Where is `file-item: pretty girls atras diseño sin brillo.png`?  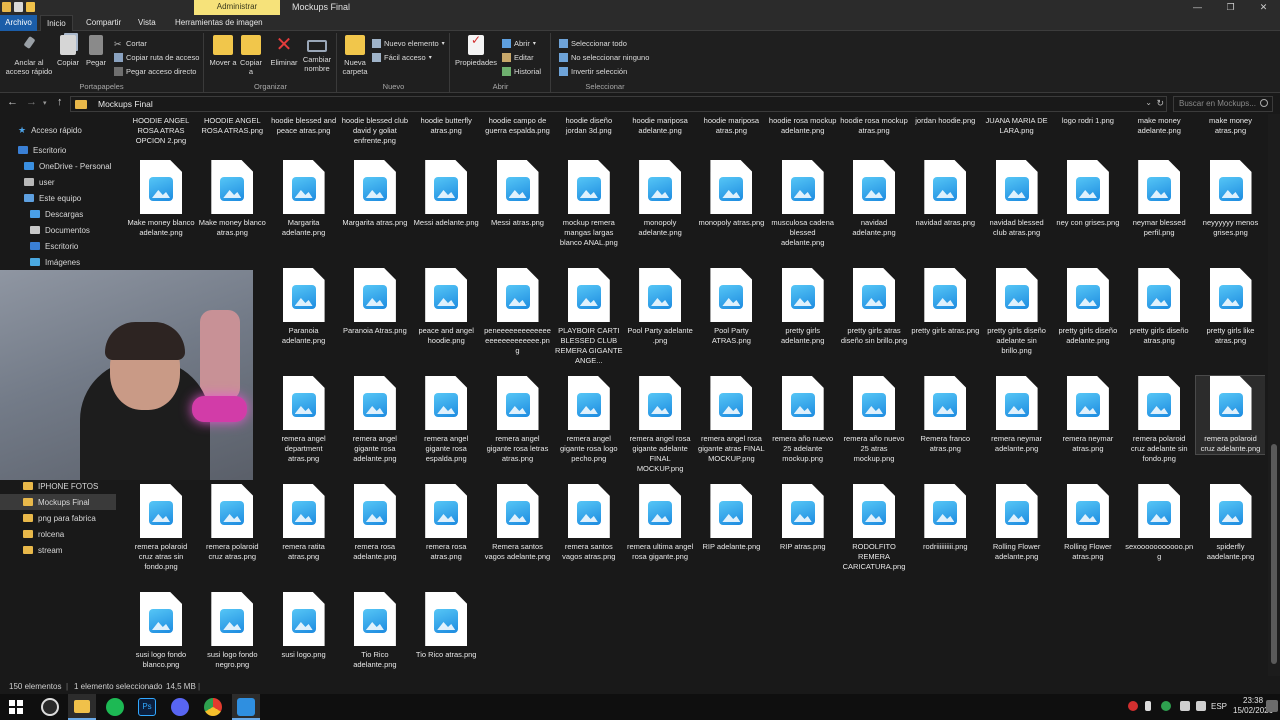
file-item: pretty girls atras diseño sin brillo.png is located at coordinates (874, 307).